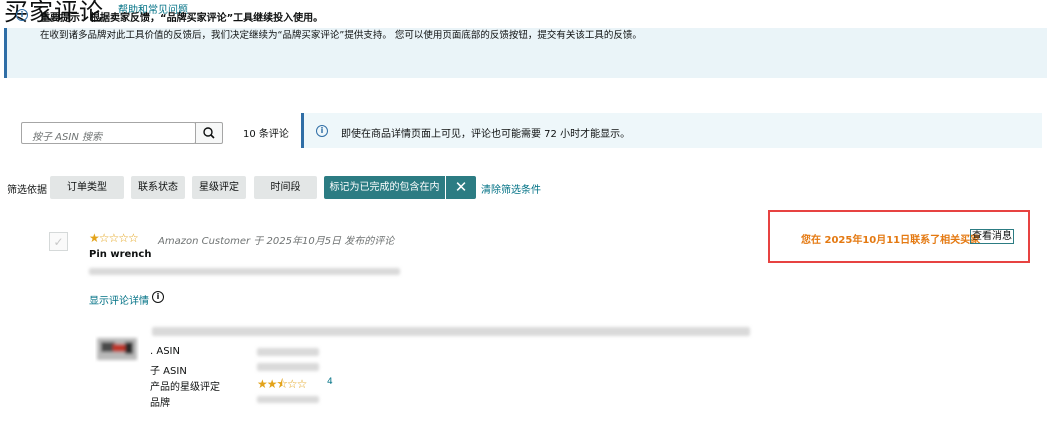  Describe the element at coordinates (288, 399) in the screenshot. I see `blurred-brand-value` at that location.